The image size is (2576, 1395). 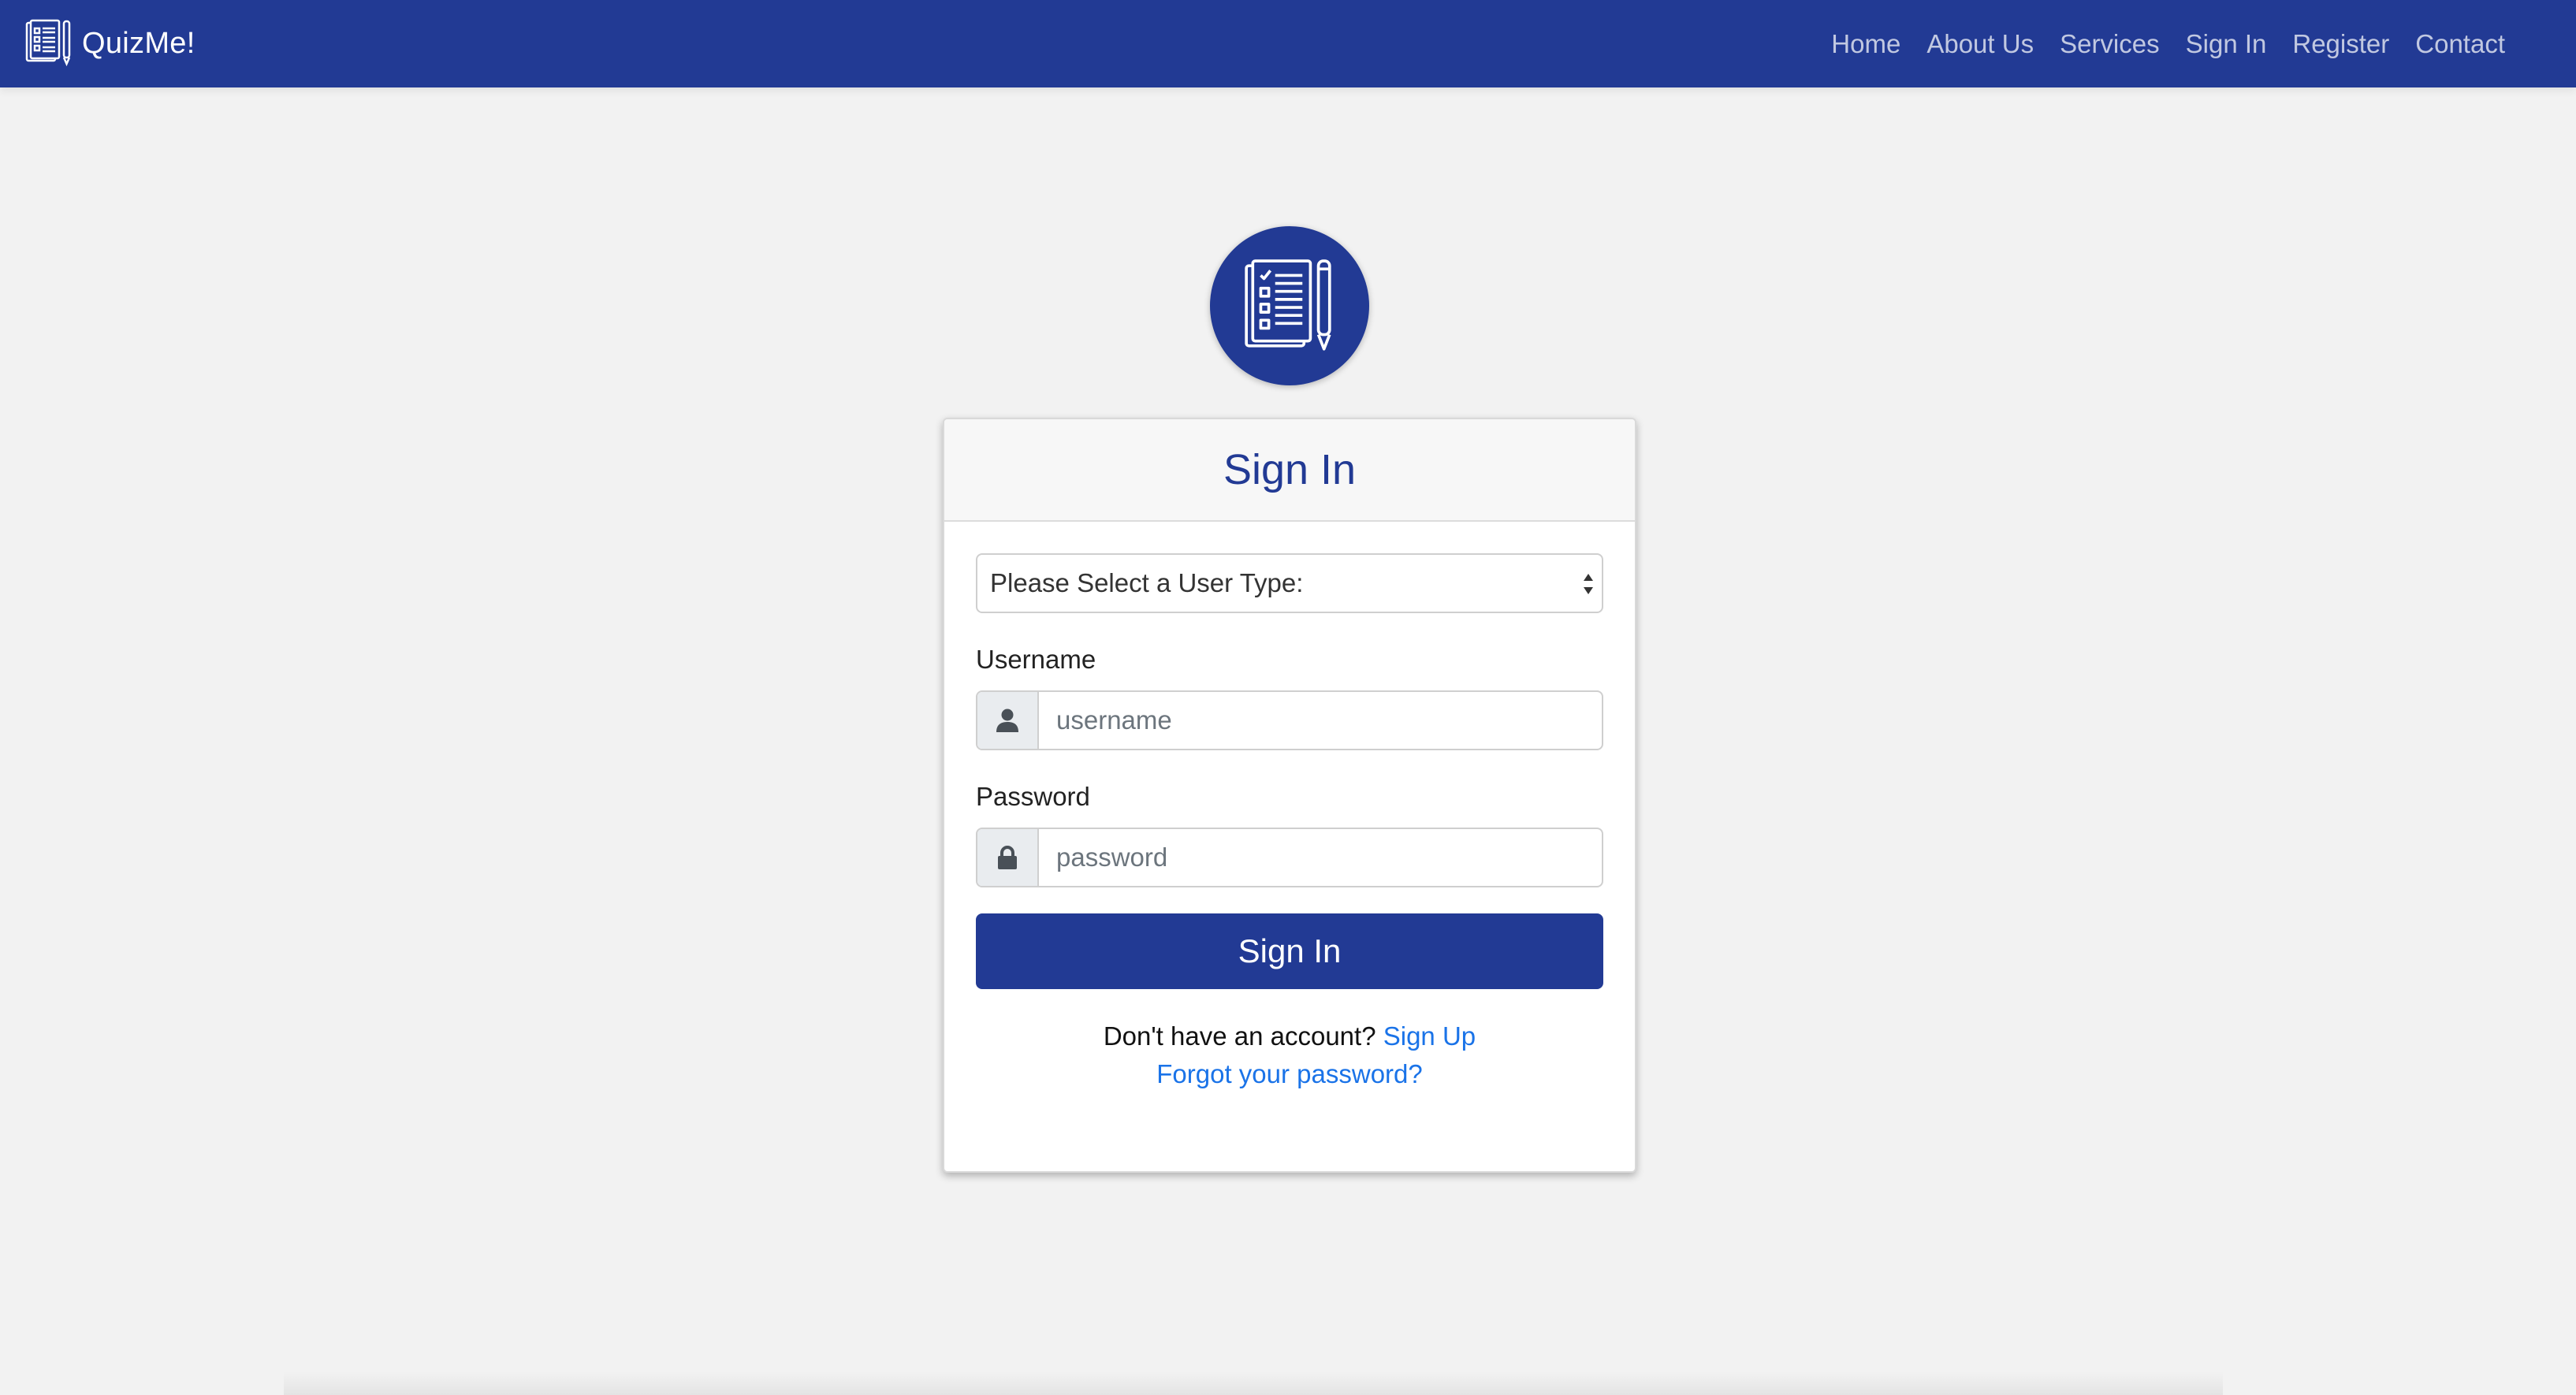 I want to click on nav-link-register: Register, so click(x=2340, y=44).